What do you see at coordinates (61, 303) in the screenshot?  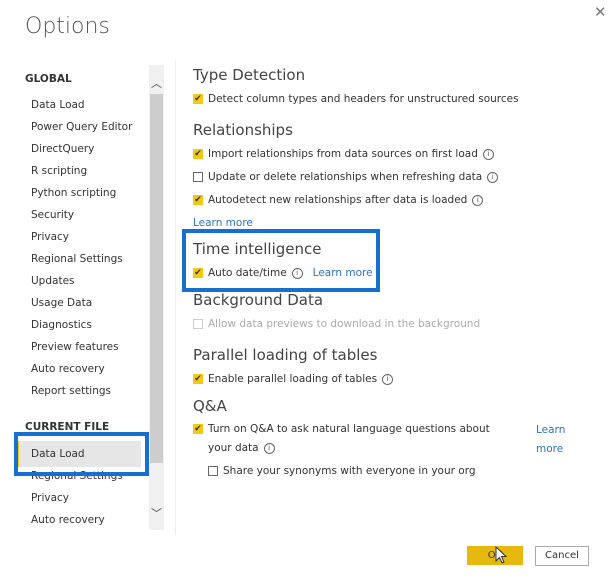 I see `nav-item-usage-data: Usage Data` at bounding box center [61, 303].